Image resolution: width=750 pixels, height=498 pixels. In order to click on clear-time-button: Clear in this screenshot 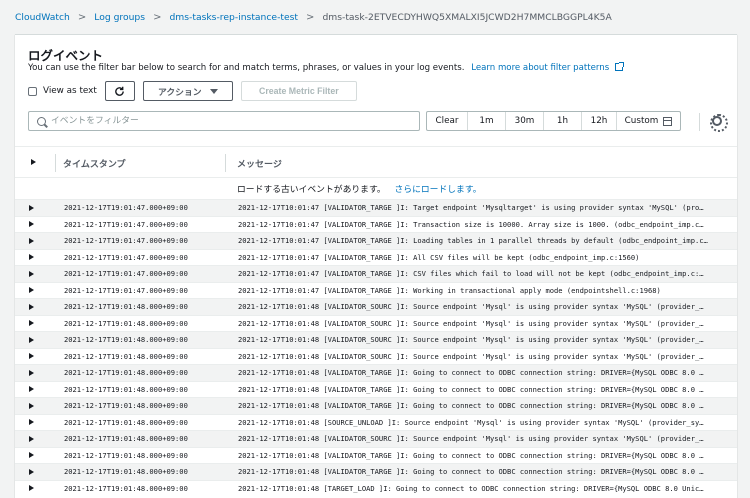, I will do `click(447, 121)`.